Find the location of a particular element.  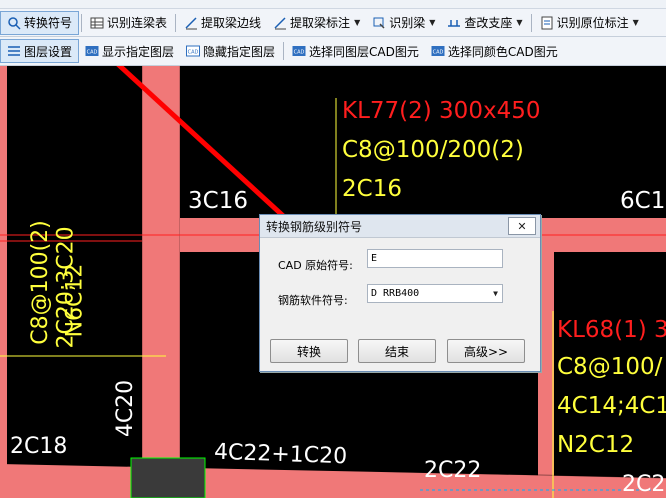

beam-bottom is located at coordinates (333, 481).